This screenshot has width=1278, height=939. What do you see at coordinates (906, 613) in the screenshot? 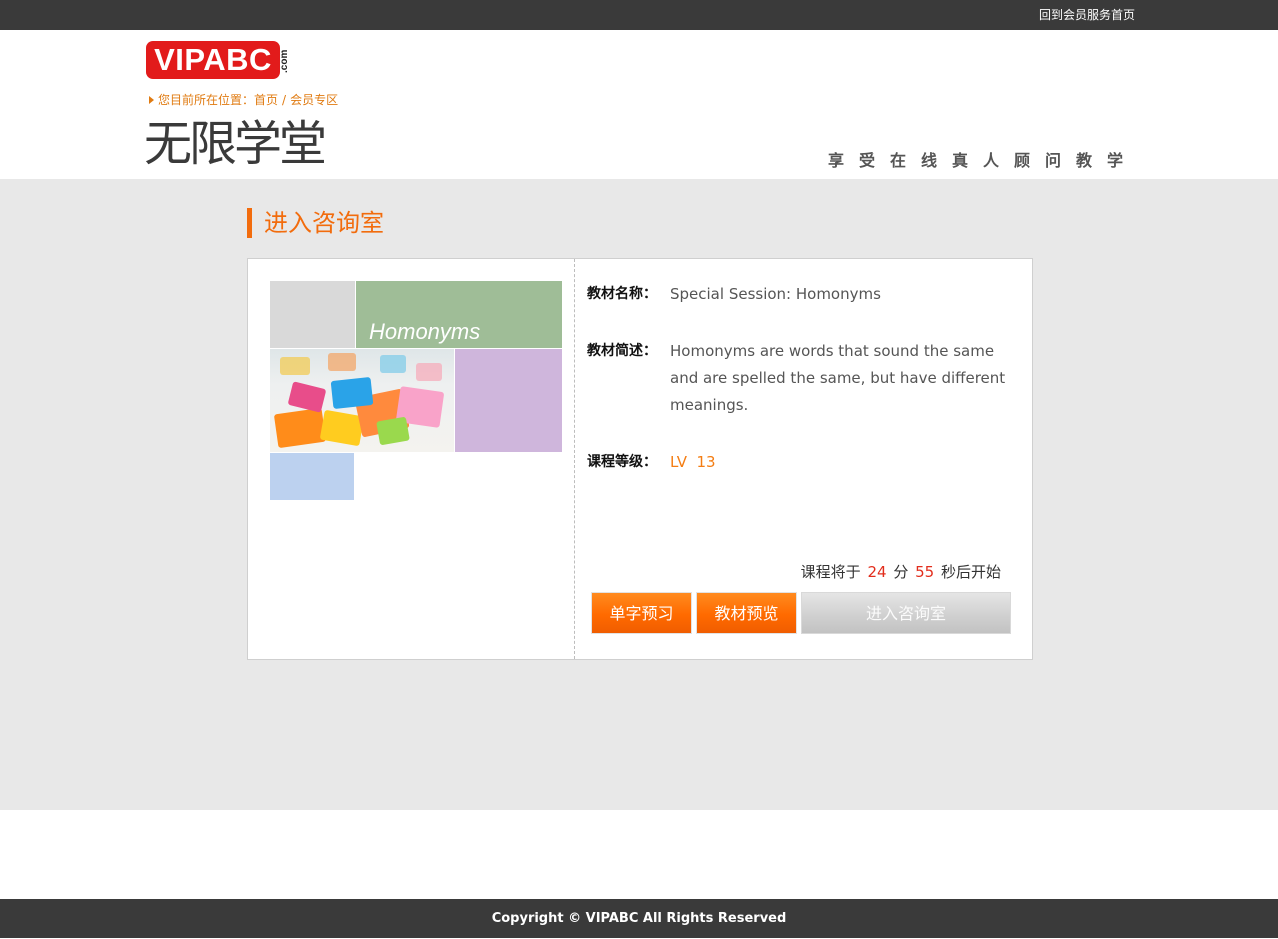
I see `enter-room-button: 进入咨询室` at bounding box center [906, 613].